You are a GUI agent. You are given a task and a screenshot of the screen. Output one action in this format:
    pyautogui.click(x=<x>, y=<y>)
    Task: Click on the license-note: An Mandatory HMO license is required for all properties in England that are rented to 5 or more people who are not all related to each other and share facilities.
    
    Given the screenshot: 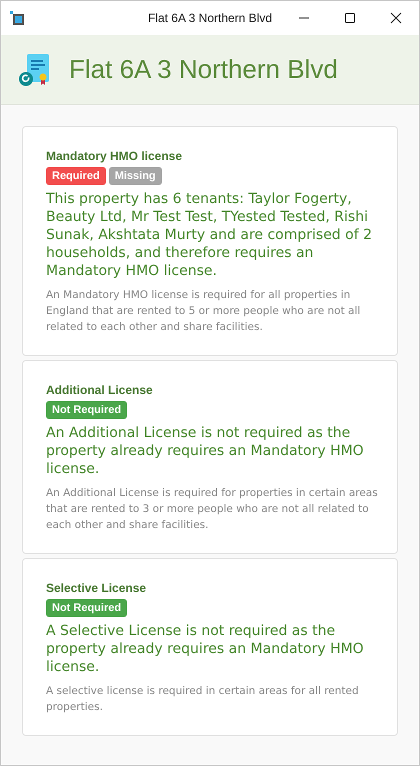 What is the action you would take?
    pyautogui.click(x=204, y=311)
    